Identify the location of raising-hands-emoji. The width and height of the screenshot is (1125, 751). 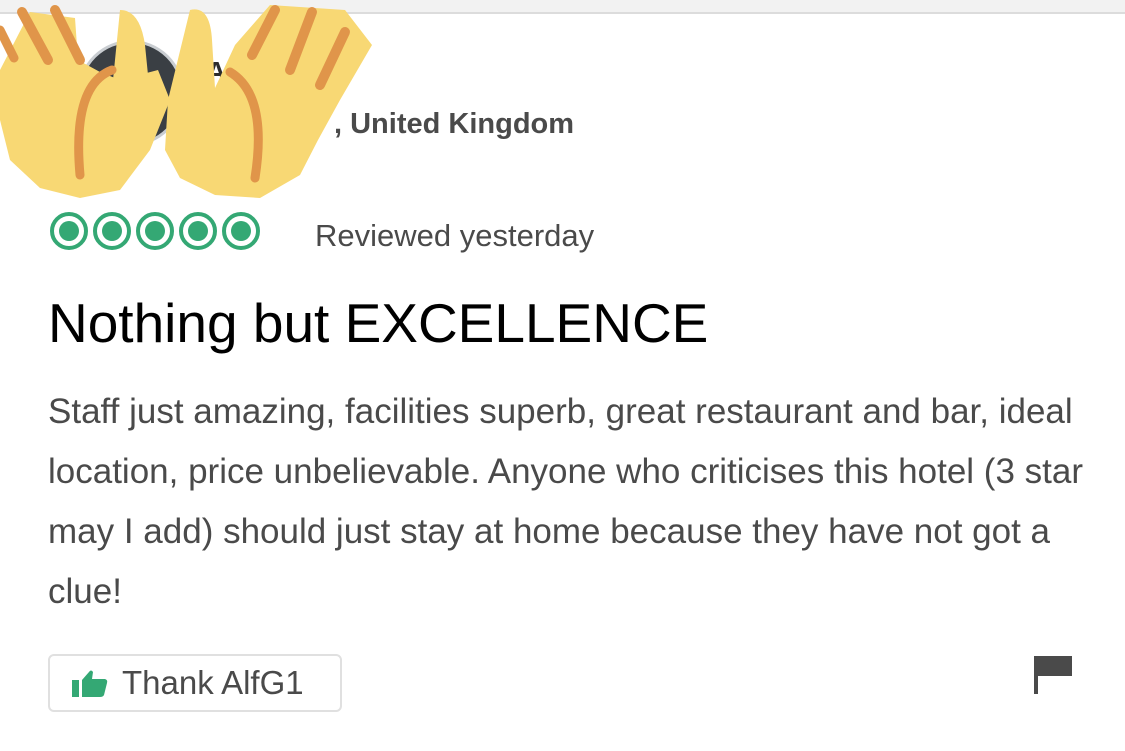
(186, 101).